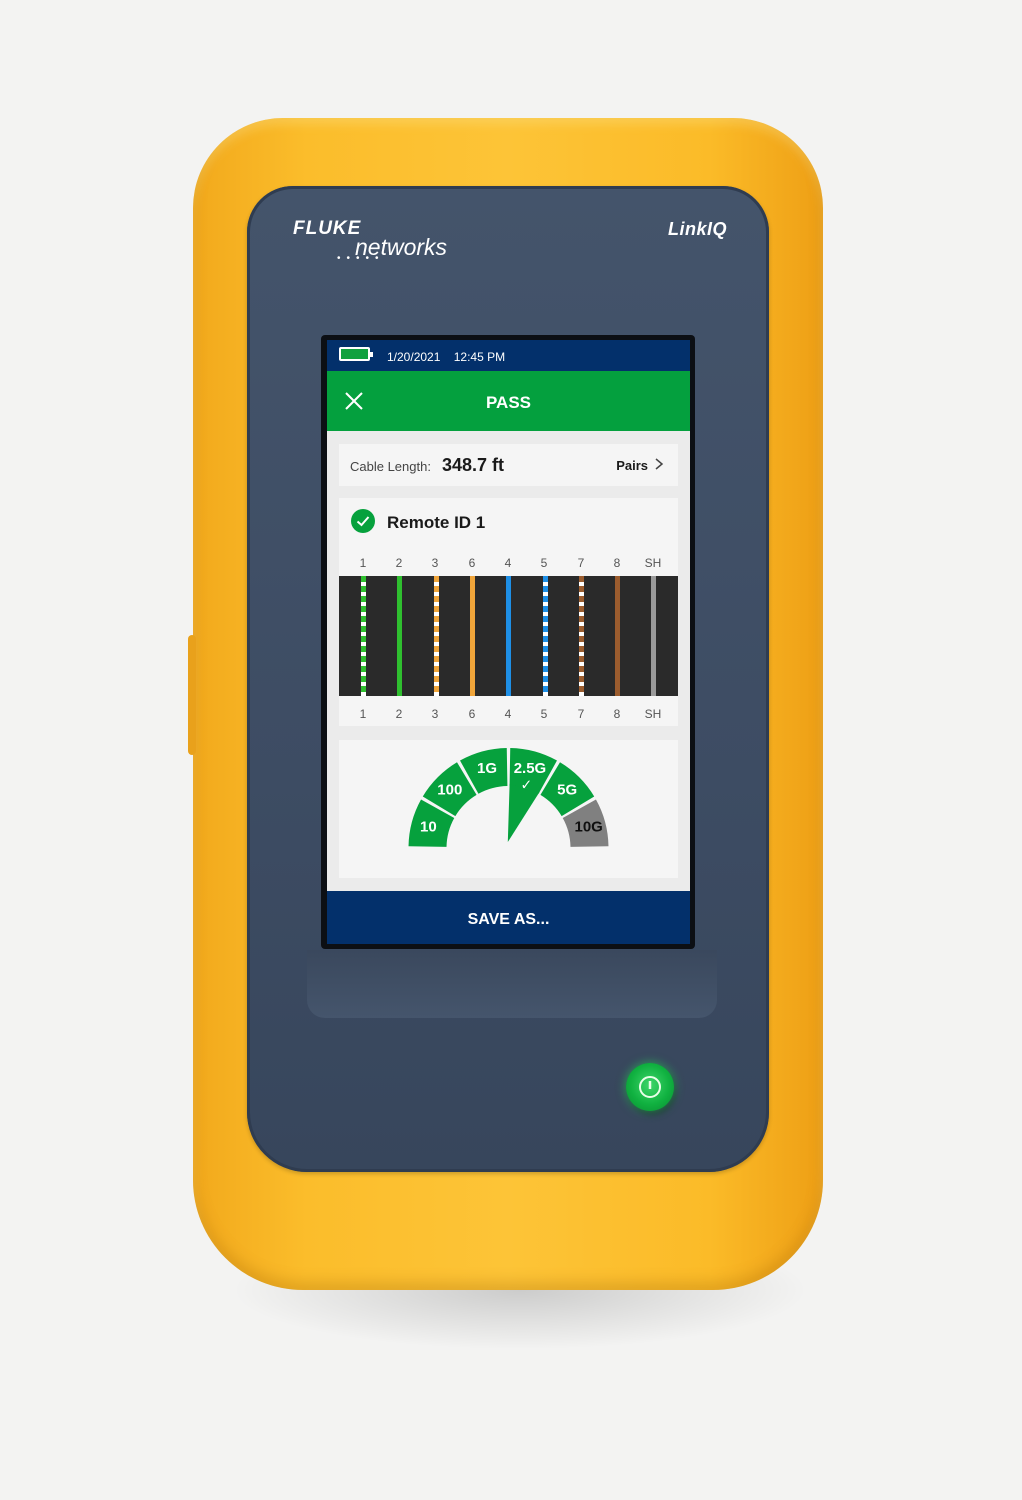 This screenshot has height=1500, width=1022. Describe the element at coordinates (512, 984) in the screenshot. I see `lower-bezel-panel` at that location.